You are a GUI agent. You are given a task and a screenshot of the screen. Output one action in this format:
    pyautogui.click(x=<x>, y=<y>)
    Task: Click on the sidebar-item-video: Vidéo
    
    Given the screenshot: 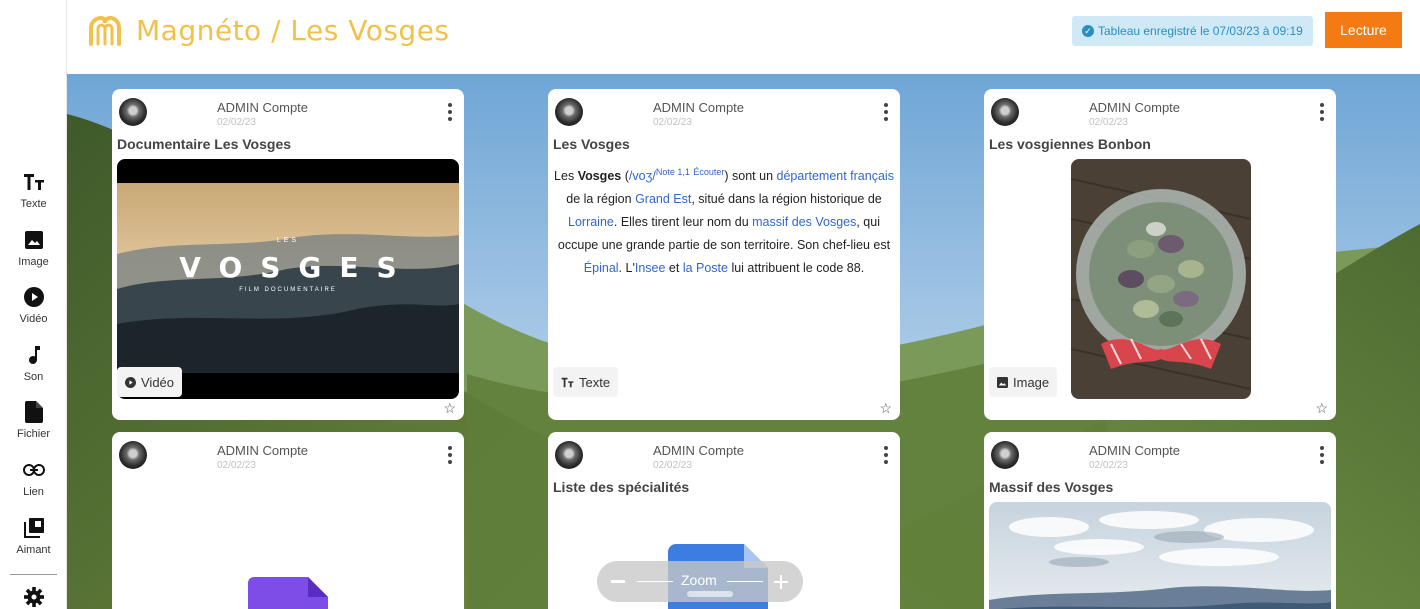 What is the action you would take?
    pyautogui.click(x=33, y=305)
    